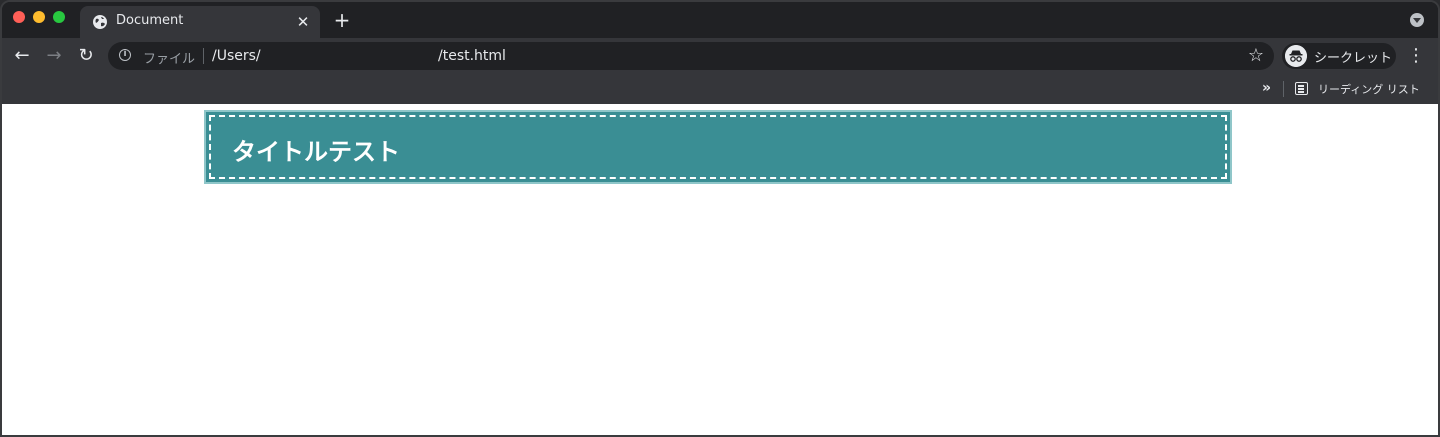 The image size is (1440, 437). I want to click on tab-search-icon, so click(1417, 20).